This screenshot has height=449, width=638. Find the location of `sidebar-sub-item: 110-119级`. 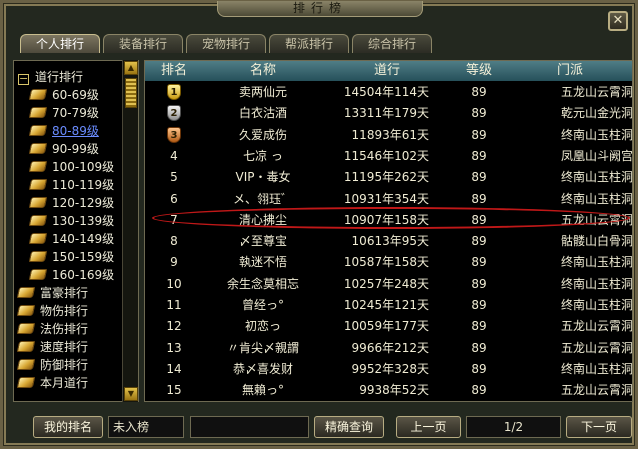

sidebar-sub-item: 110-119级 is located at coordinates (71, 185).